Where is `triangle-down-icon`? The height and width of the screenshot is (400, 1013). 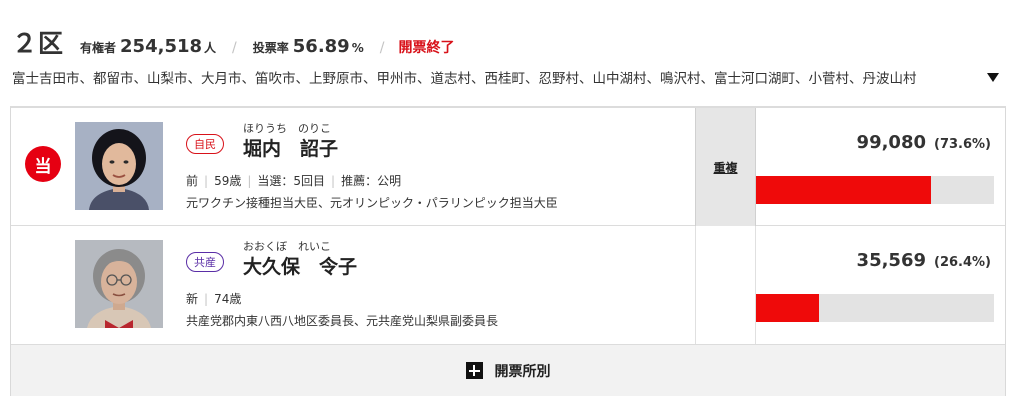 triangle-down-icon is located at coordinates (993, 77).